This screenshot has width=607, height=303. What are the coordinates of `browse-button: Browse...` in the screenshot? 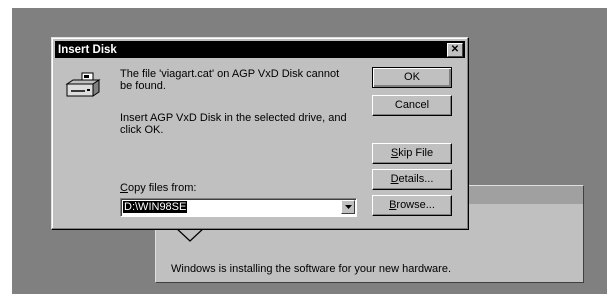 It's located at (412, 205).